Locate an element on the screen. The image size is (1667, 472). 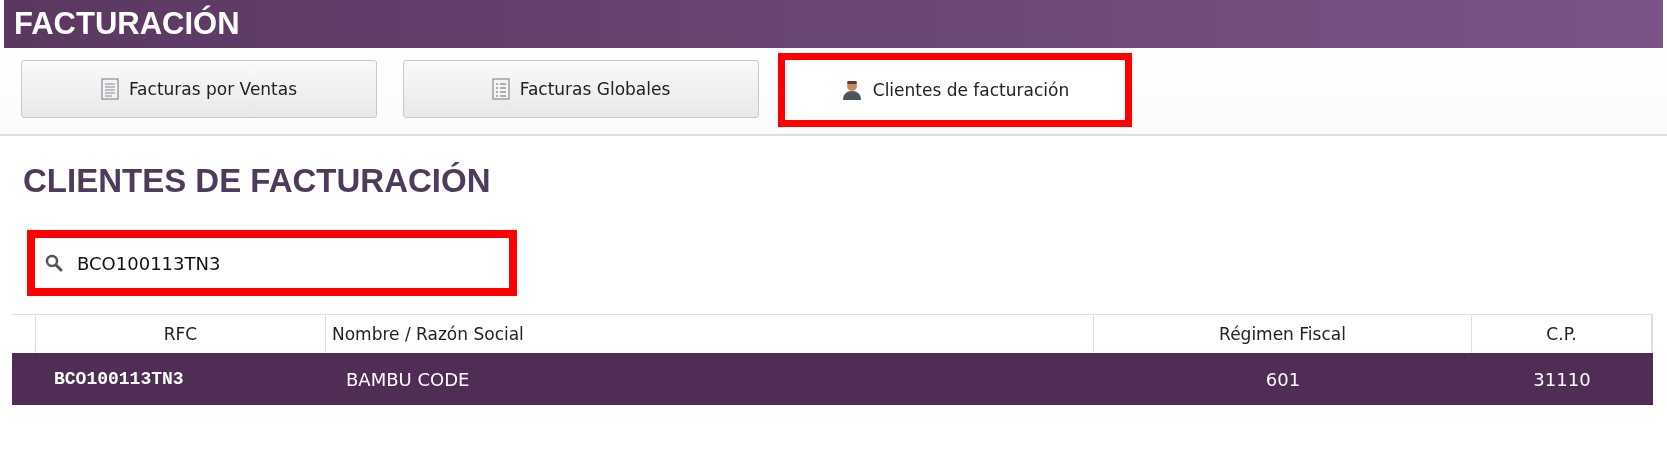
list-icon is located at coordinates (500, 89).